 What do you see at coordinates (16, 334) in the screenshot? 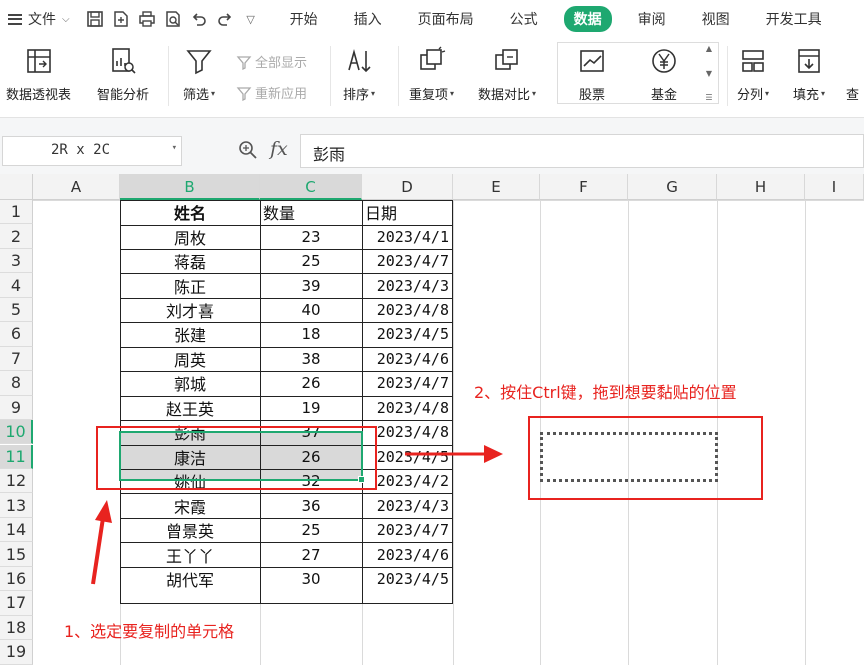
I see `row-header-6: 6` at bounding box center [16, 334].